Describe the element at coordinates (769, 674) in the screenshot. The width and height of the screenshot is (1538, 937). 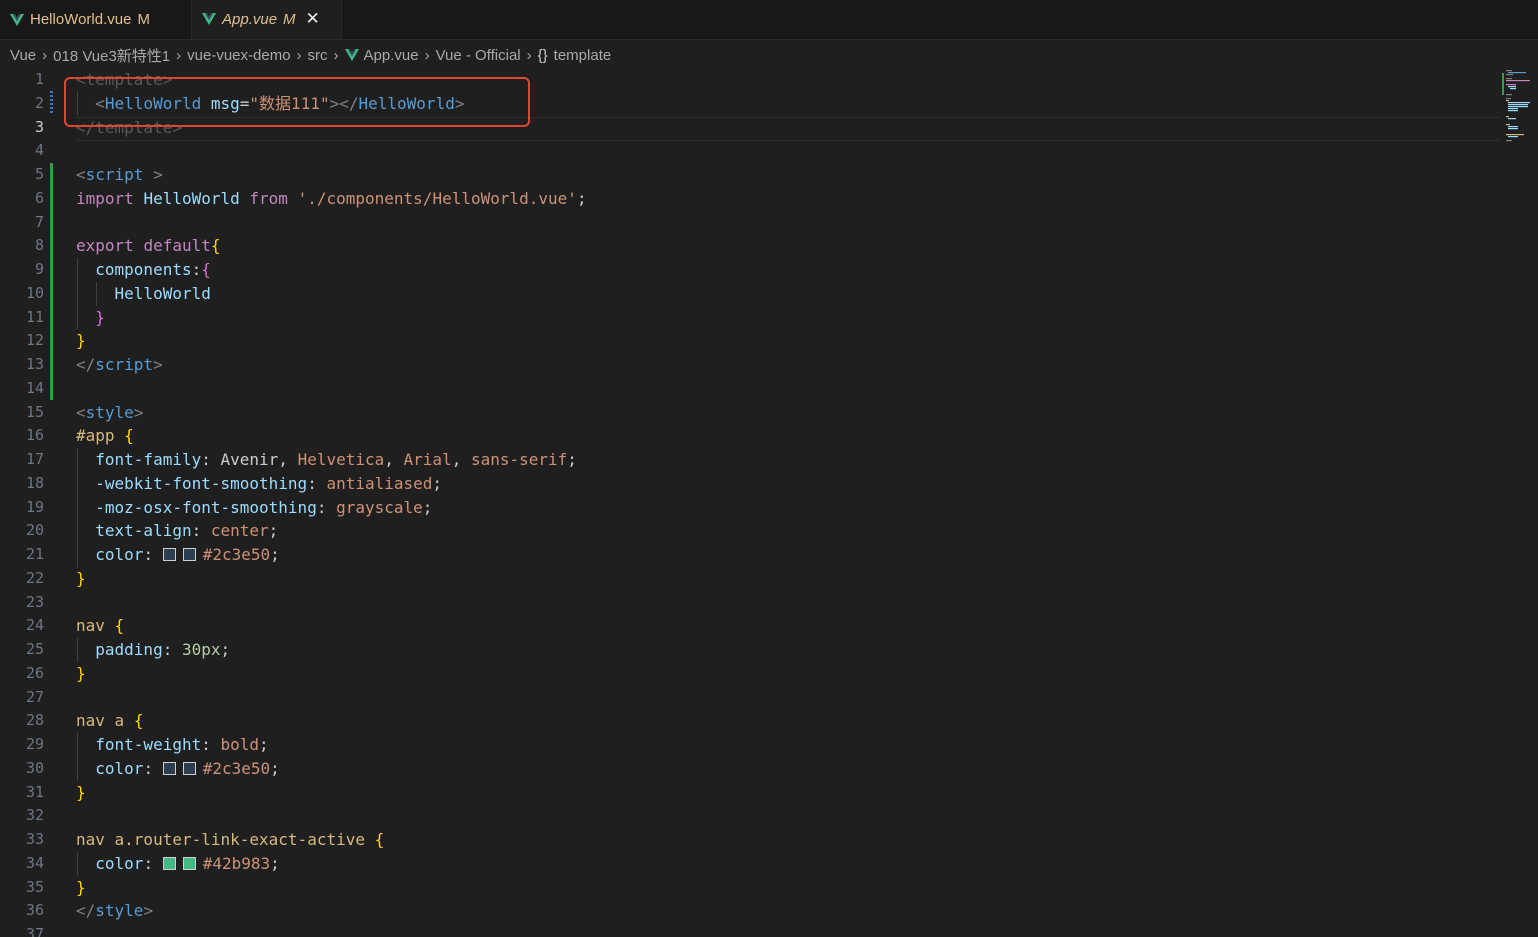
I see `code-line: 26}` at that location.